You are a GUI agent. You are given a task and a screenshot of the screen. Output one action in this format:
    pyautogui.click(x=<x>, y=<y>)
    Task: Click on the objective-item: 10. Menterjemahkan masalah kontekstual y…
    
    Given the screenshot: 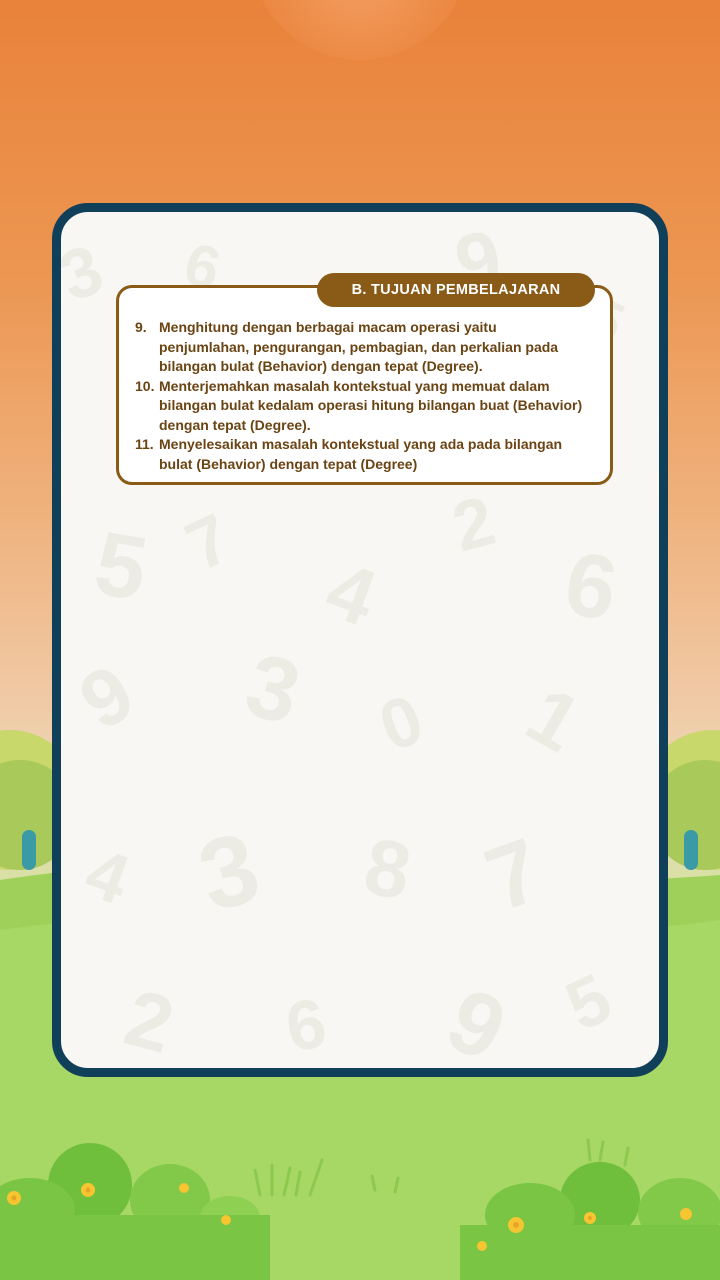 What is the action you would take?
    pyautogui.click(x=361, y=406)
    